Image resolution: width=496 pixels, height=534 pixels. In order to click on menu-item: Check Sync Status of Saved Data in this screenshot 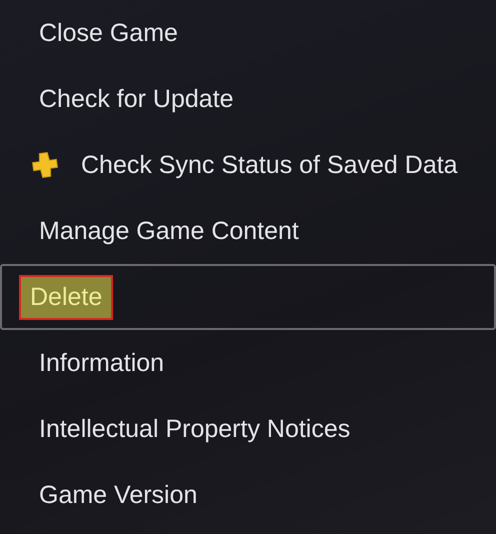, I will do `click(248, 165)`.